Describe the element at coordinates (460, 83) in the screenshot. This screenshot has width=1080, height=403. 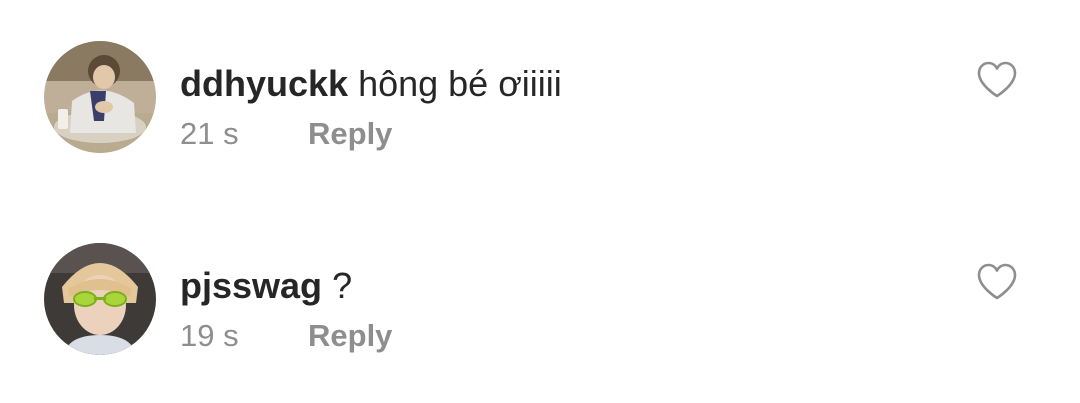
I see `comment-text: hông bé ơiiiii` at that location.